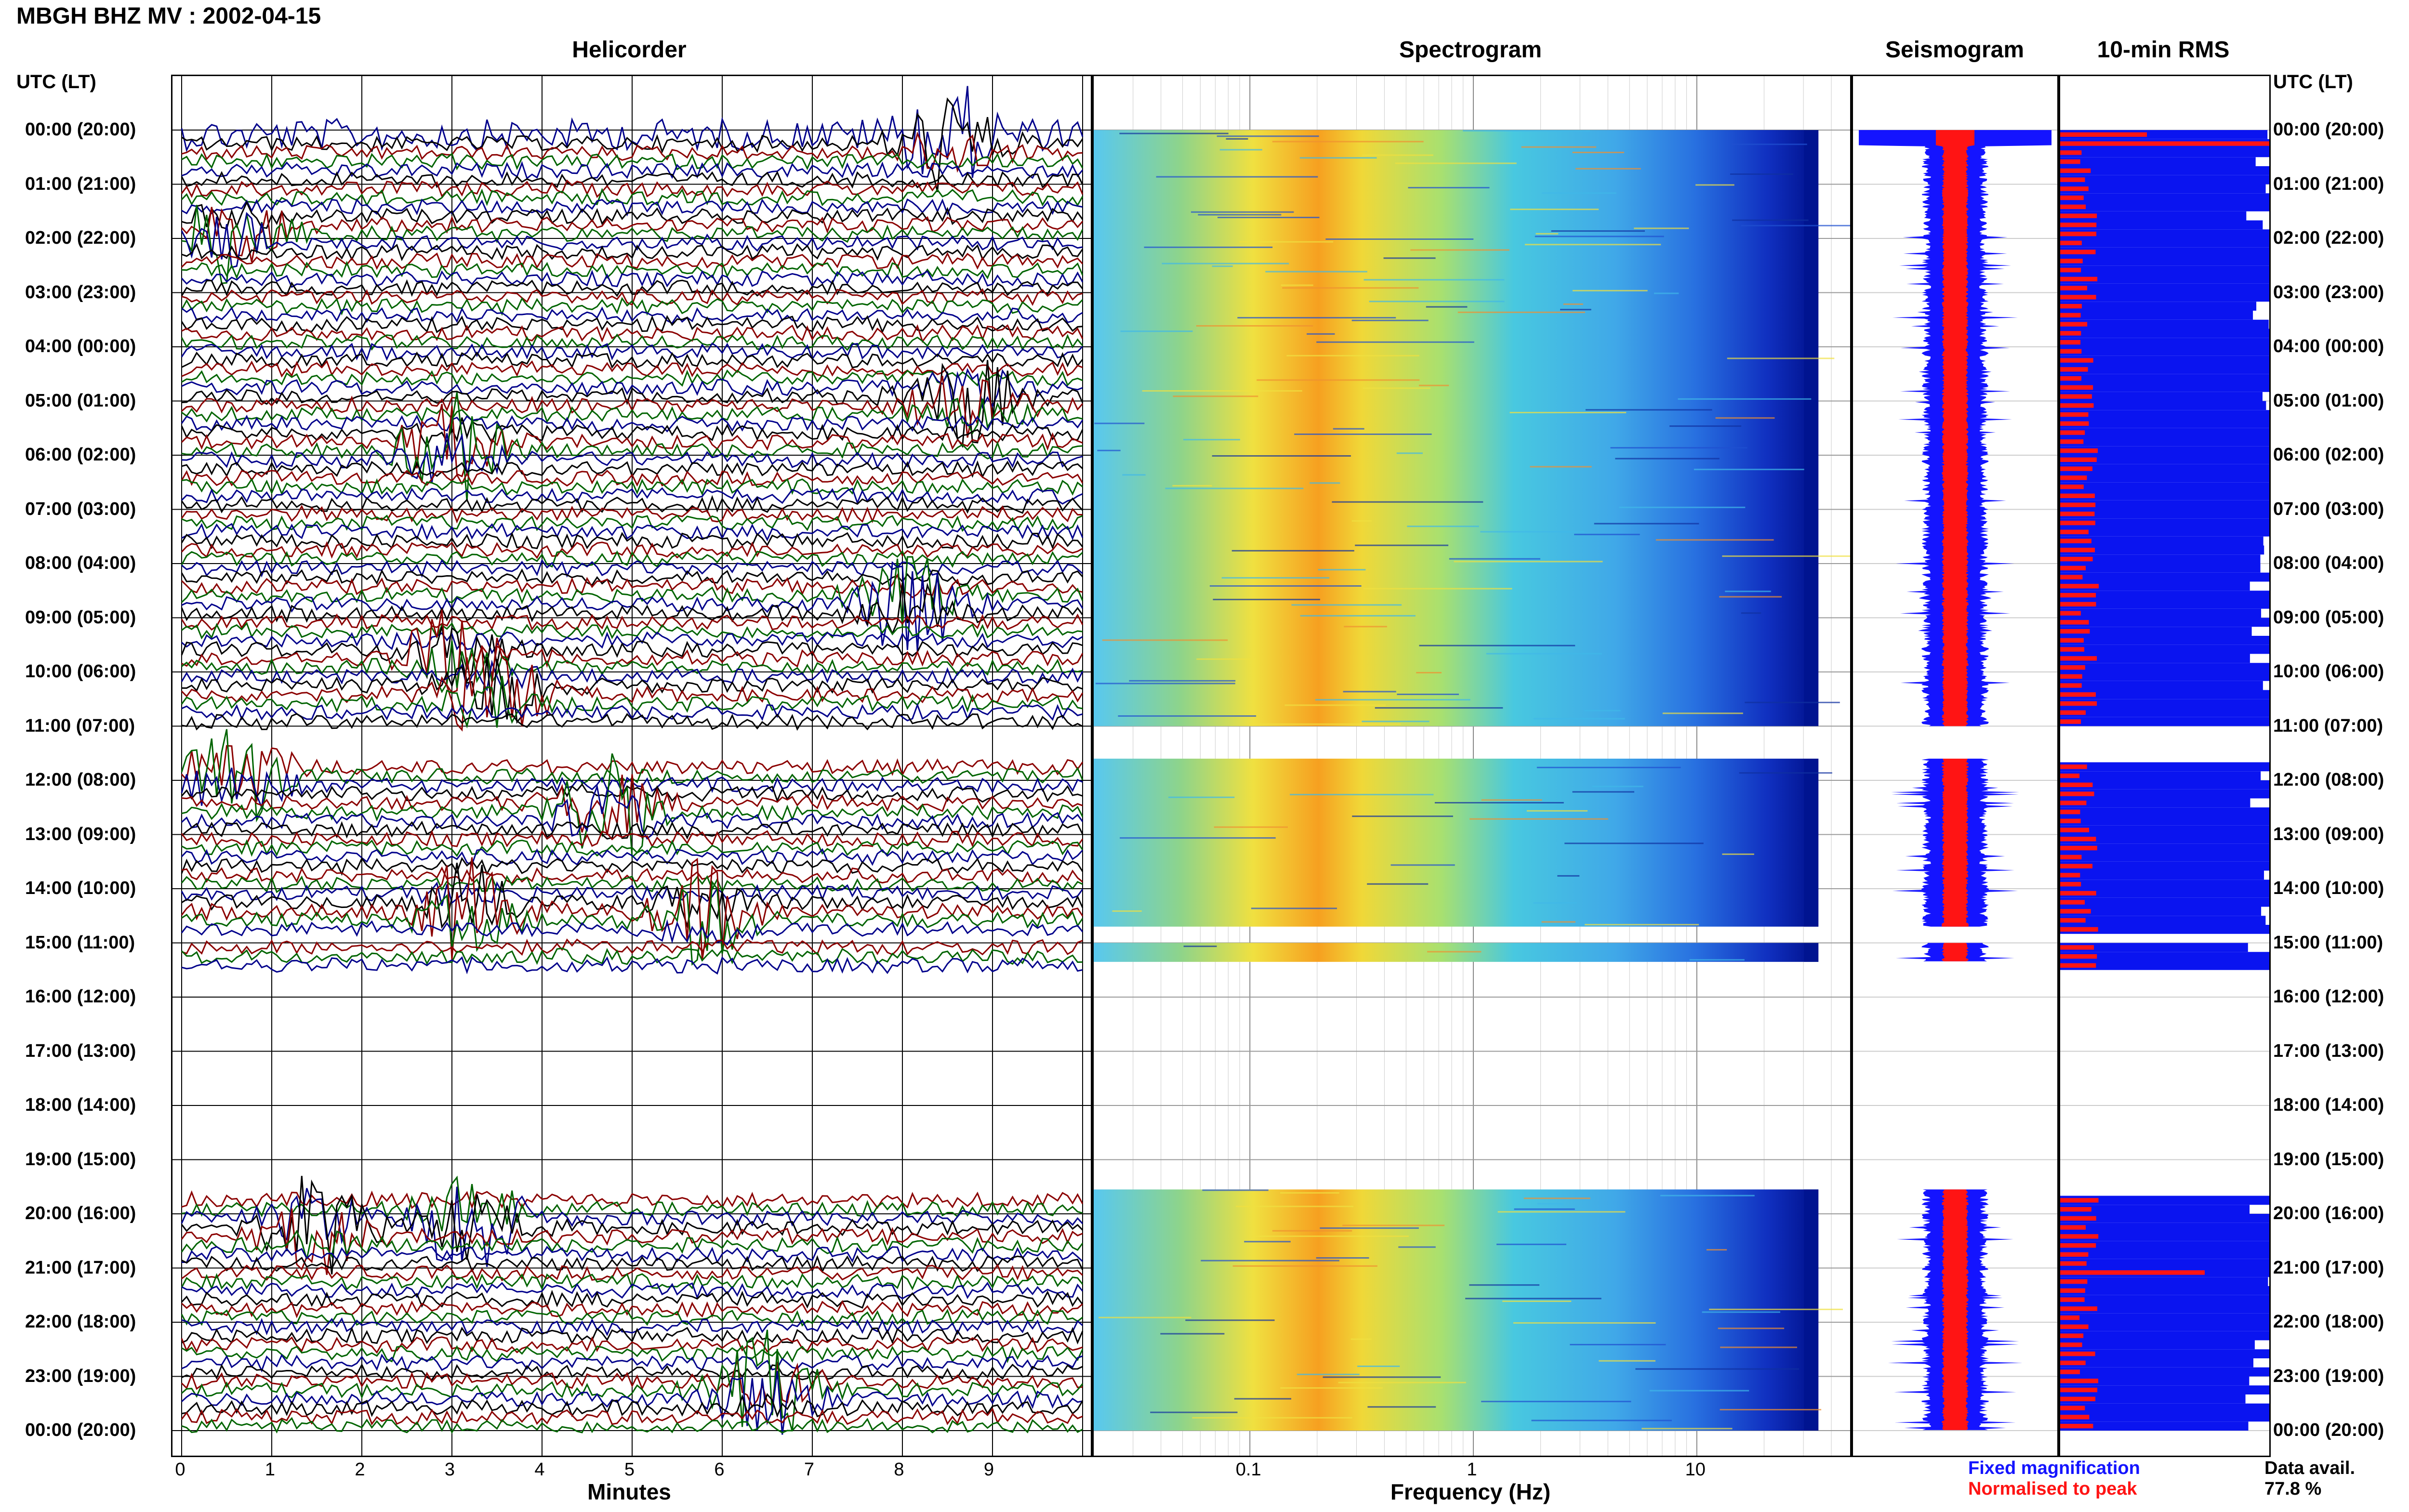 The width and height of the screenshot is (2409, 1512). I want to click on time-label-right: 12:00 (08:00), so click(2328, 780).